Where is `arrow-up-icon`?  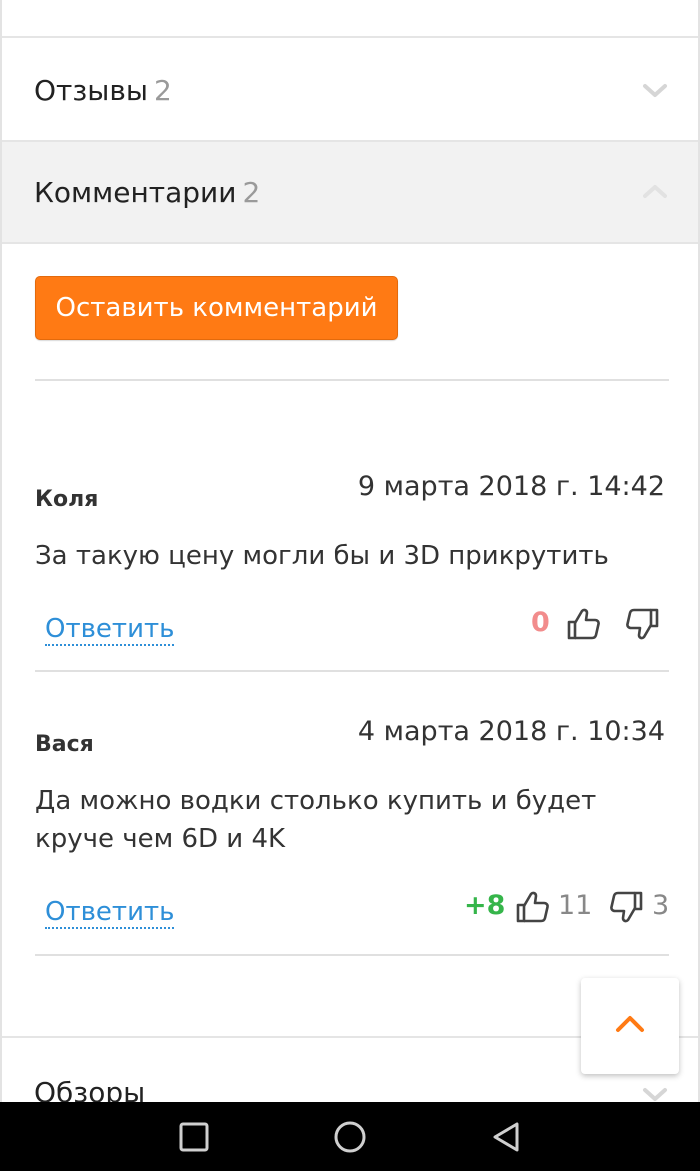 arrow-up-icon is located at coordinates (630, 1024).